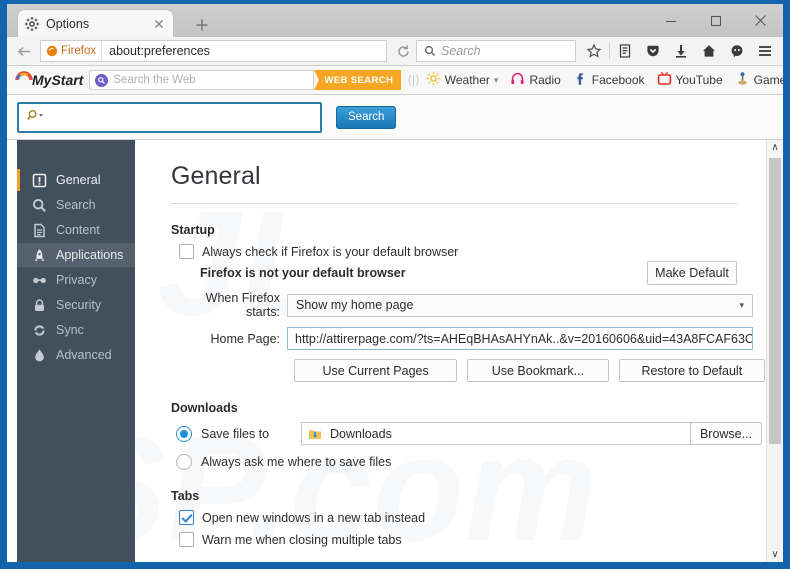 This screenshot has width=790, height=569. I want to click on restore-to-default-label: Restore to Default, so click(692, 370).